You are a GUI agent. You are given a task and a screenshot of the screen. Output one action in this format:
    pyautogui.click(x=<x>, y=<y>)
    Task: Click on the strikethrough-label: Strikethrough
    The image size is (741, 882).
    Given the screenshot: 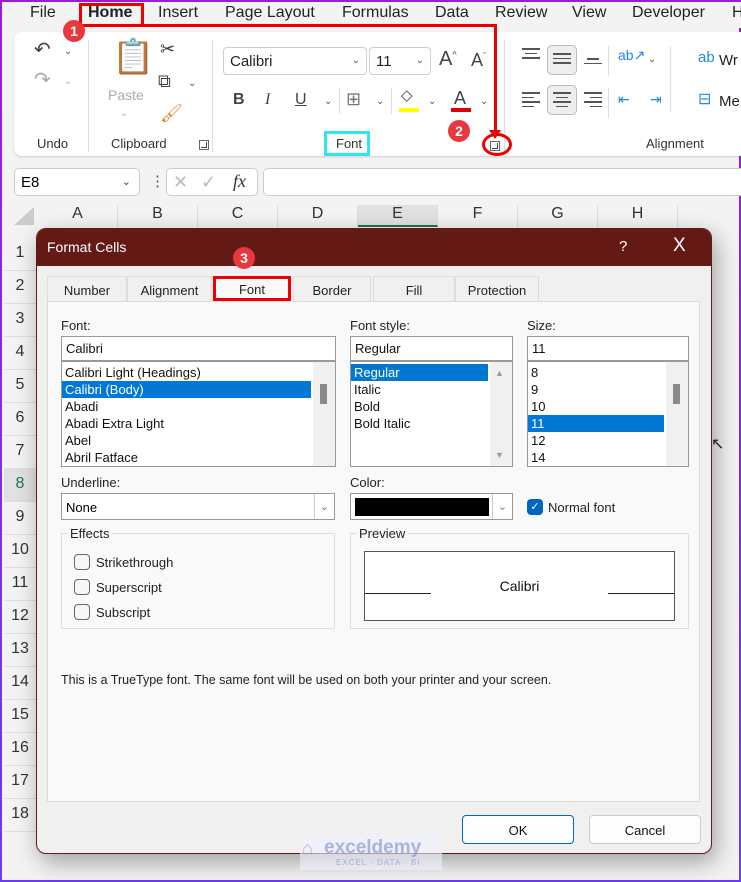 What is the action you would take?
    pyautogui.click(x=134, y=562)
    